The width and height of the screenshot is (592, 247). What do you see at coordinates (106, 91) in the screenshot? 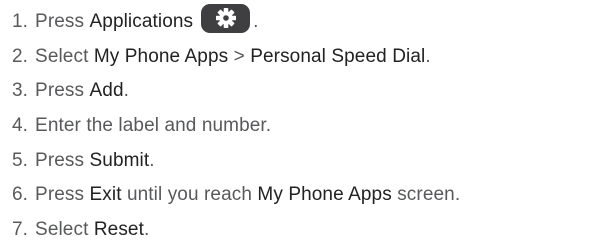
I see `add-term: Add` at bounding box center [106, 91].